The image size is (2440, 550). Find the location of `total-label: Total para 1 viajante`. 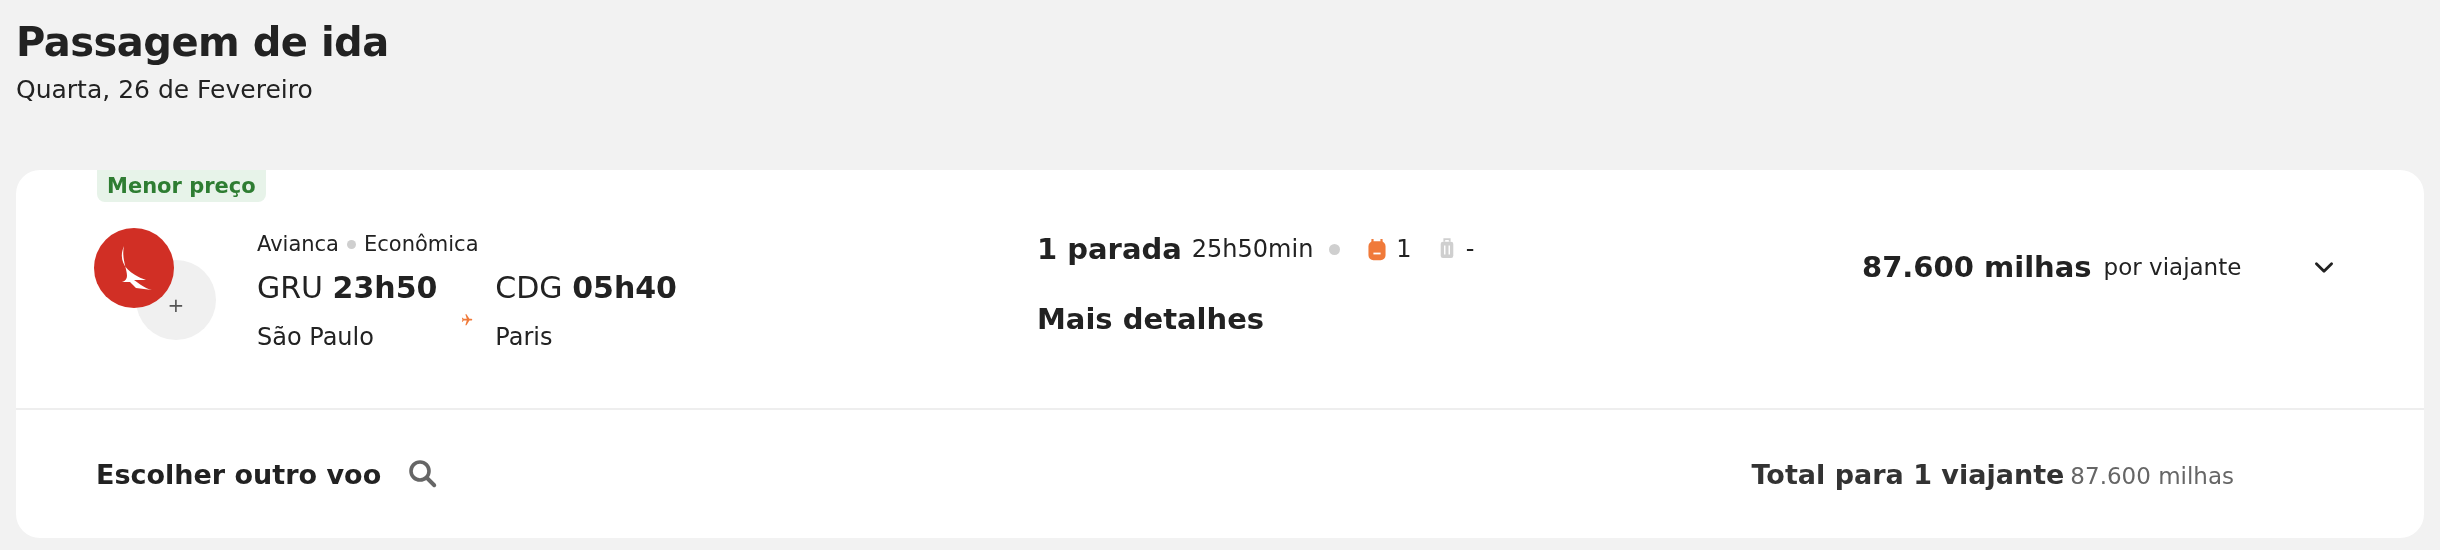

total-label: Total para 1 viajante is located at coordinates (1908, 474).